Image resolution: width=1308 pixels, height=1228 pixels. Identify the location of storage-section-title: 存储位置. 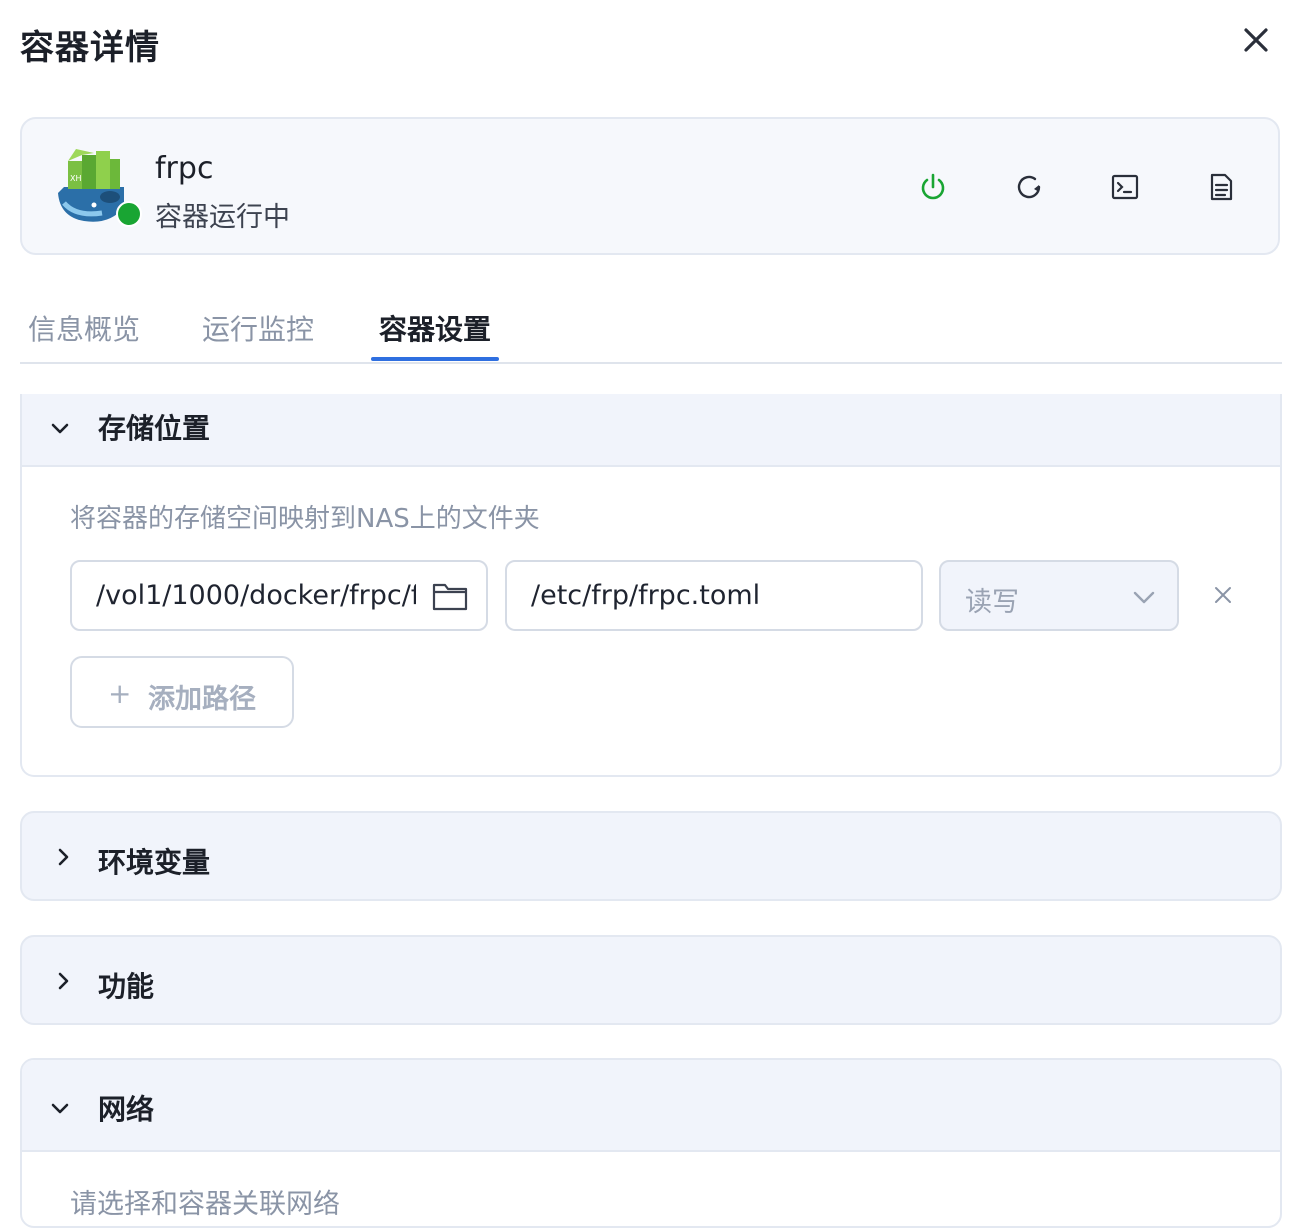
(154, 428).